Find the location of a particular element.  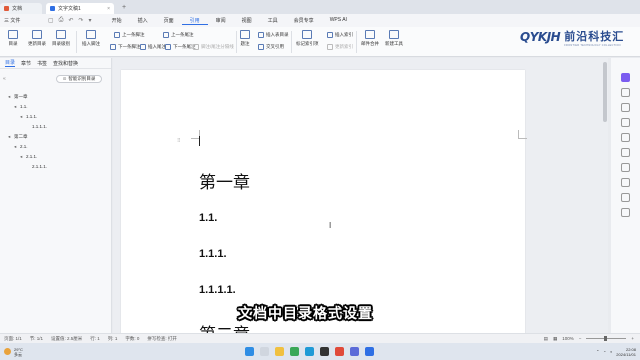

file-explorer-icon is located at coordinates (279, 351).